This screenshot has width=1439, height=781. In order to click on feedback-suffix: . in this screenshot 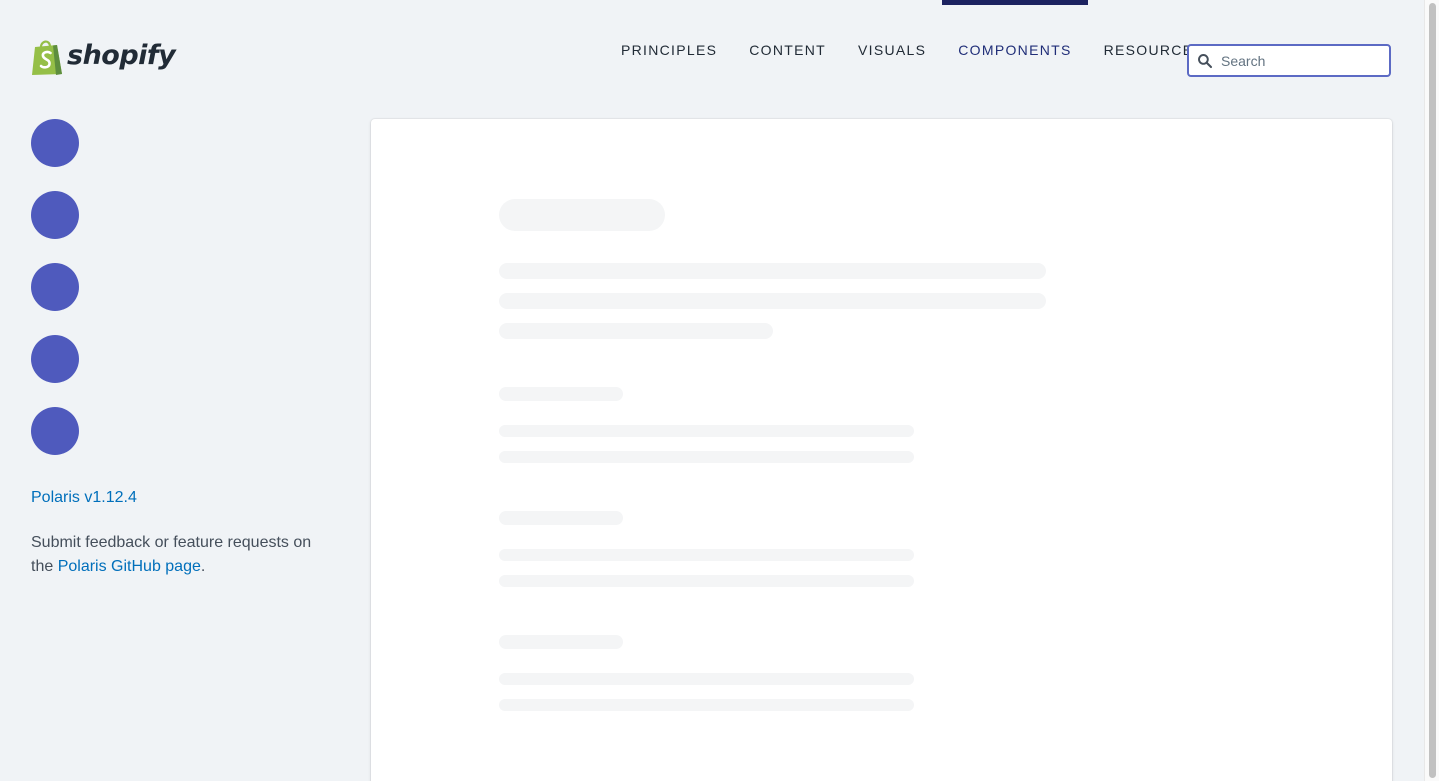, I will do `click(203, 566)`.